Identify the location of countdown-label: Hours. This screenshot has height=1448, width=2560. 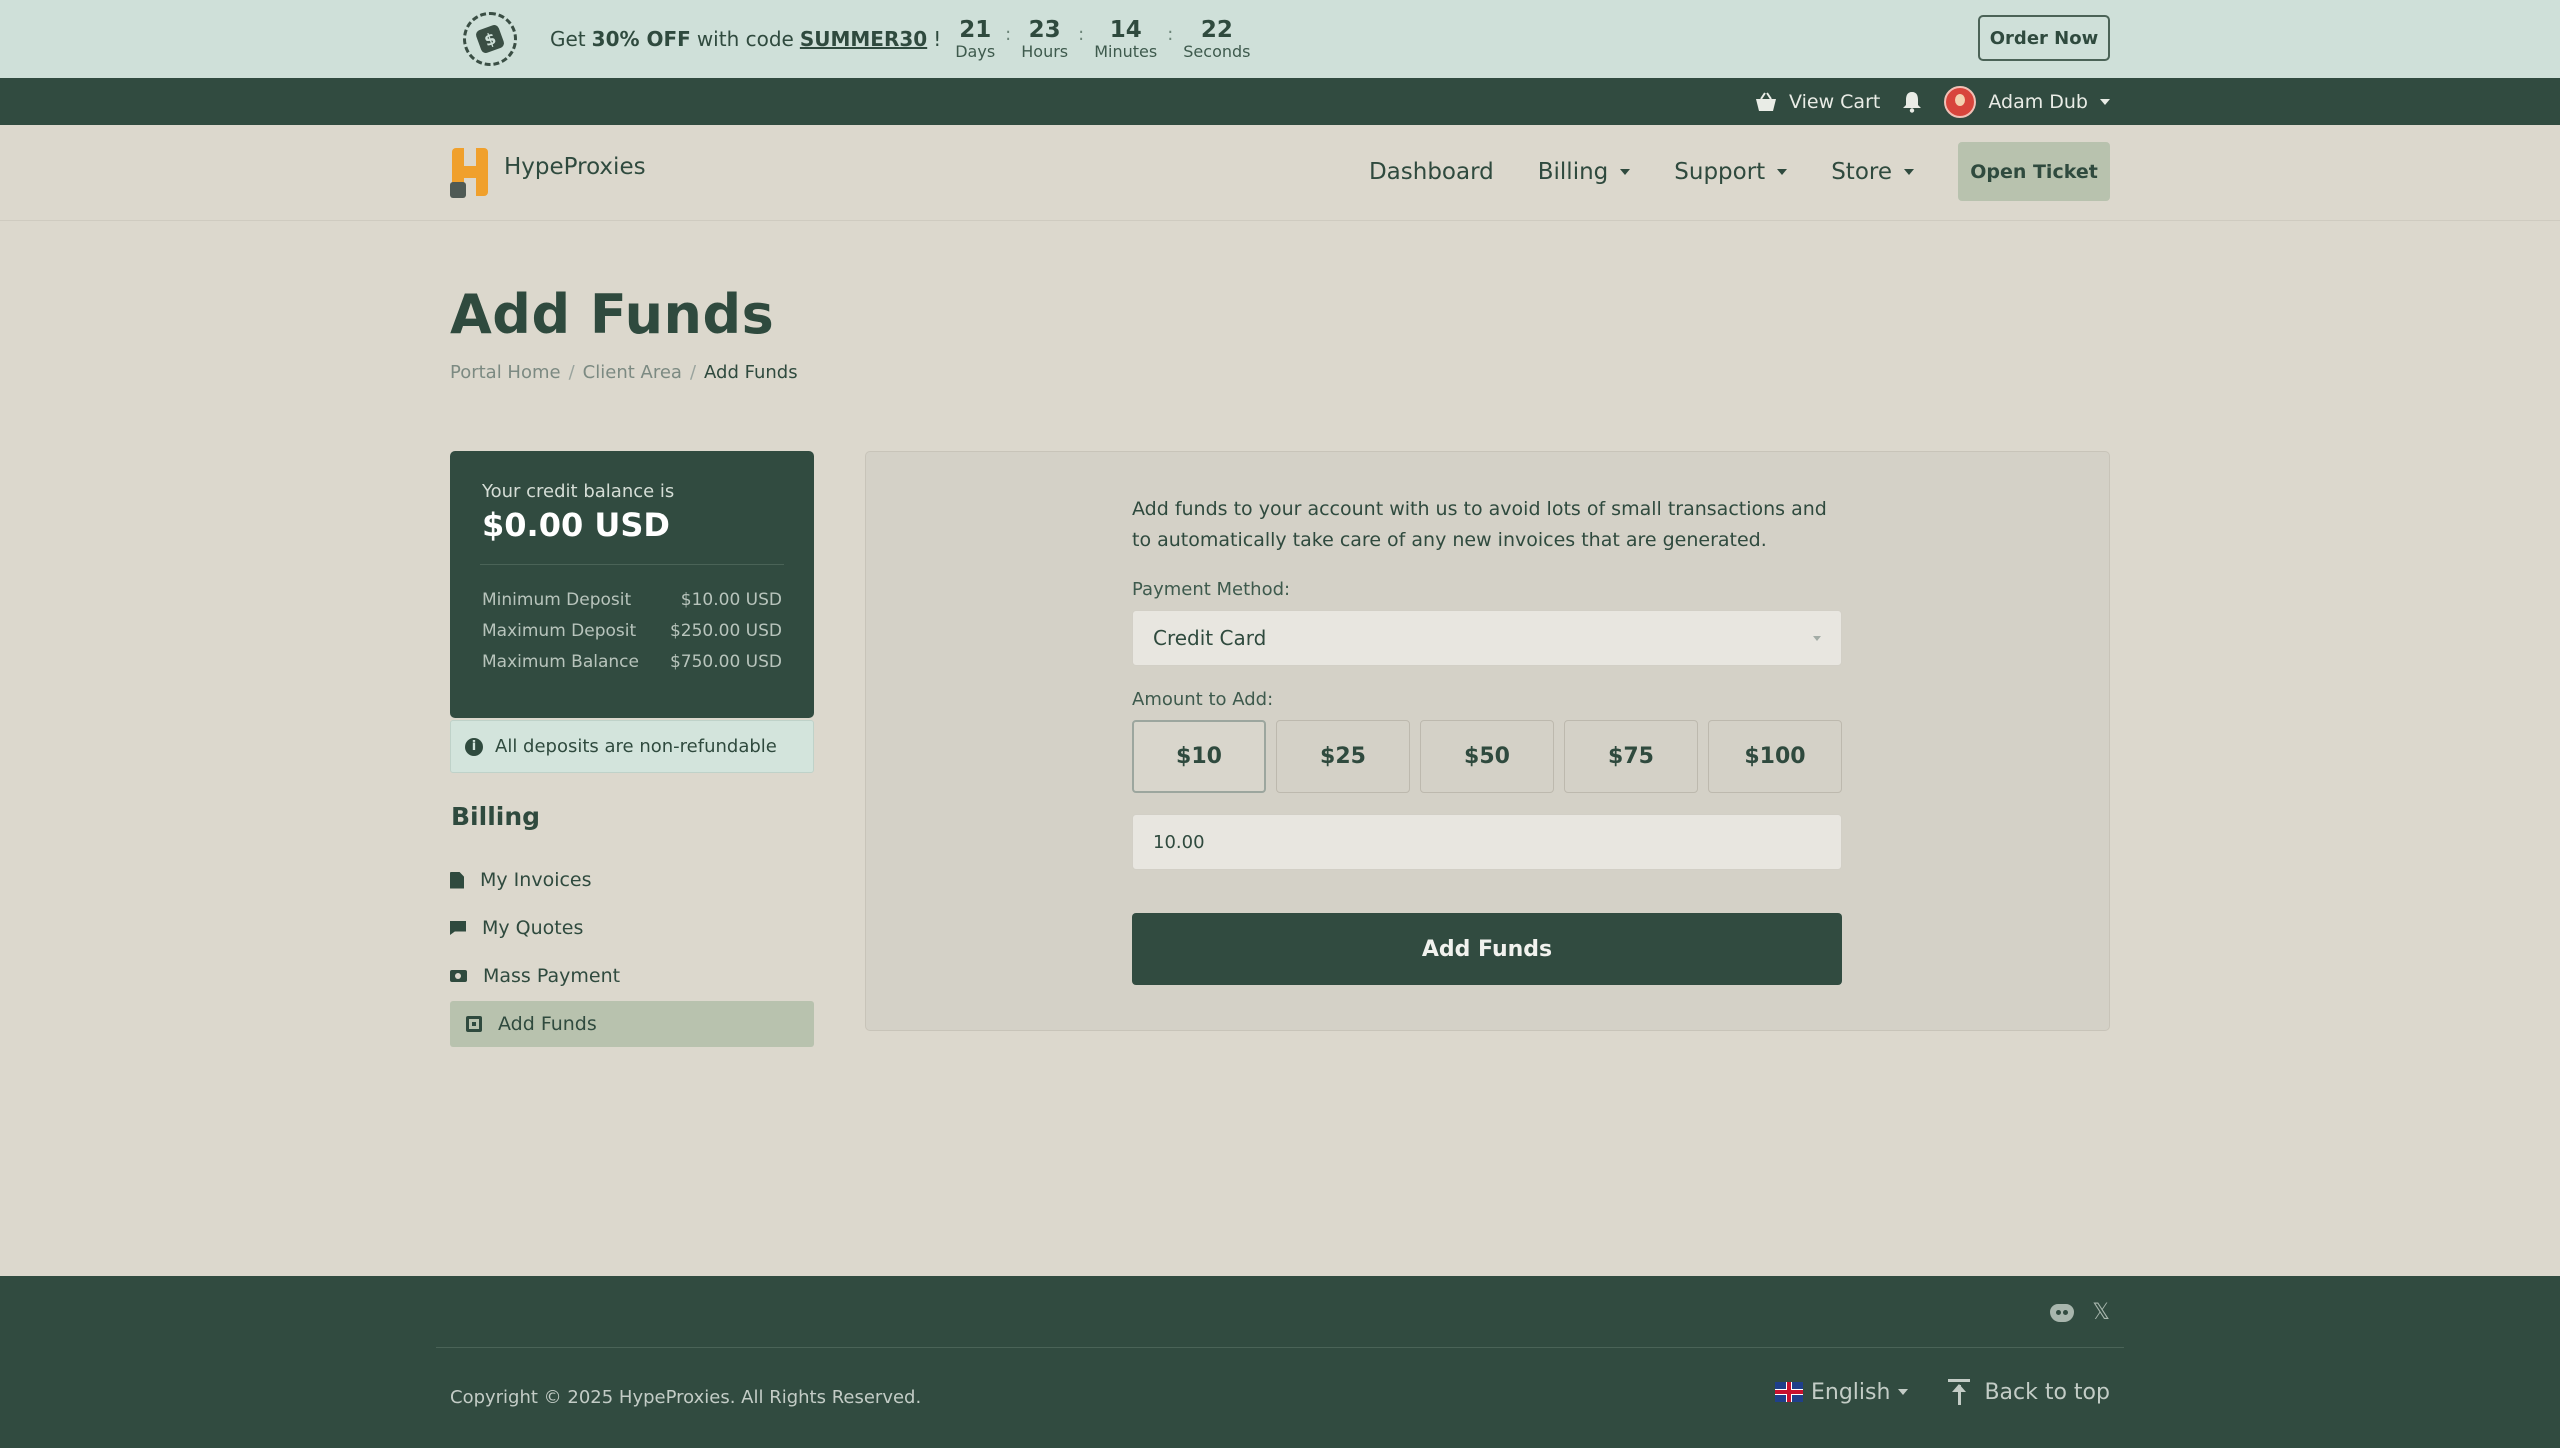
(1045, 51).